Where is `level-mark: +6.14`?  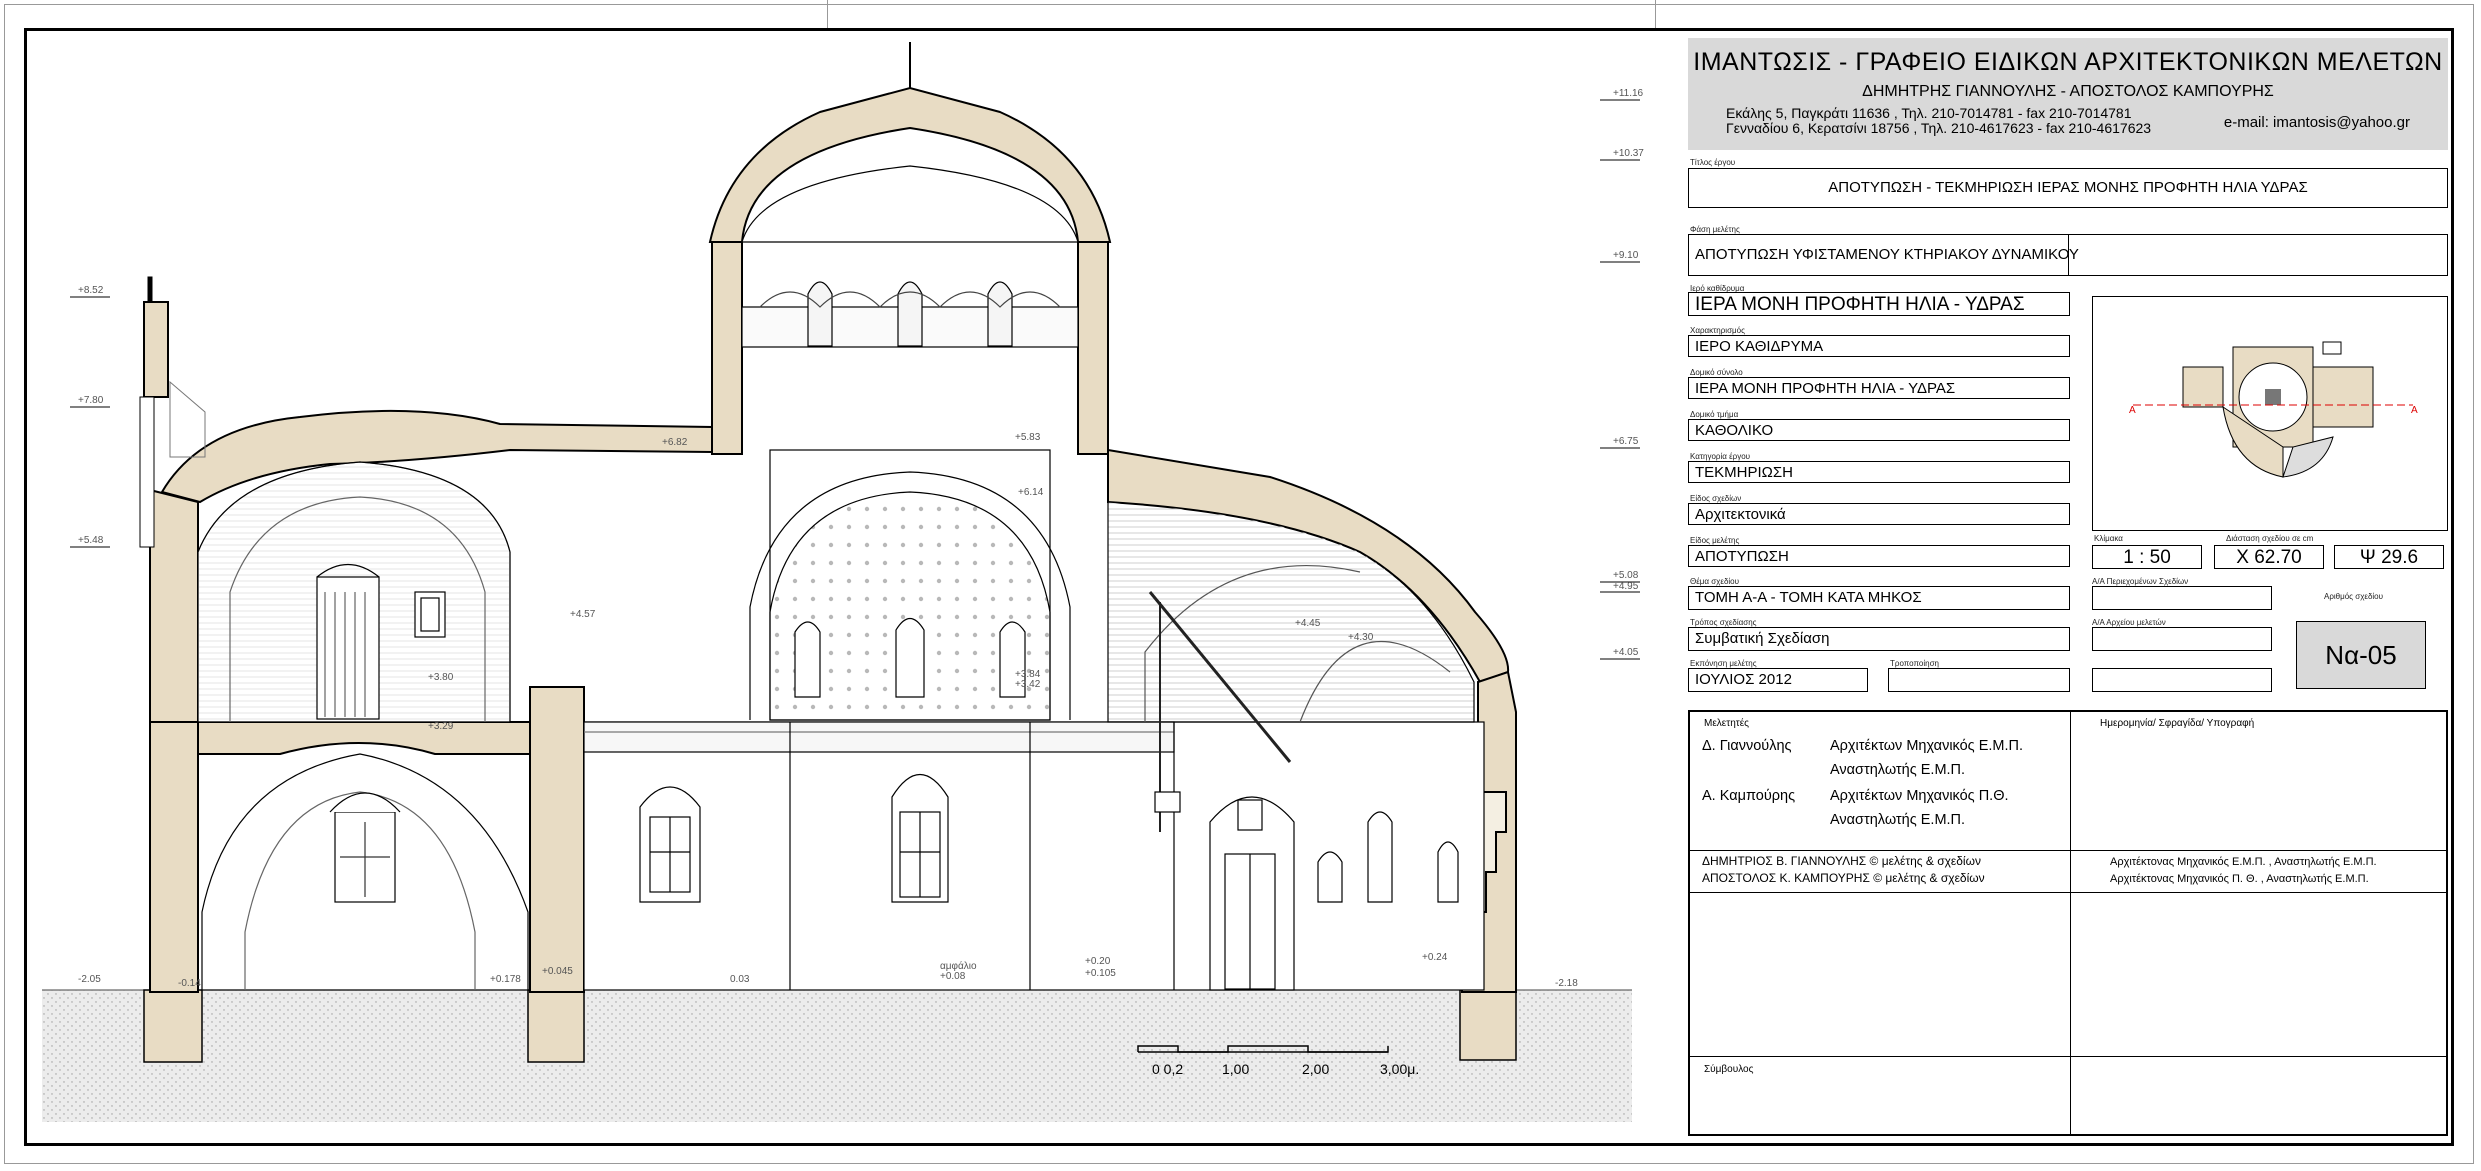 level-mark: +6.14 is located at coordinates (1031, 492).